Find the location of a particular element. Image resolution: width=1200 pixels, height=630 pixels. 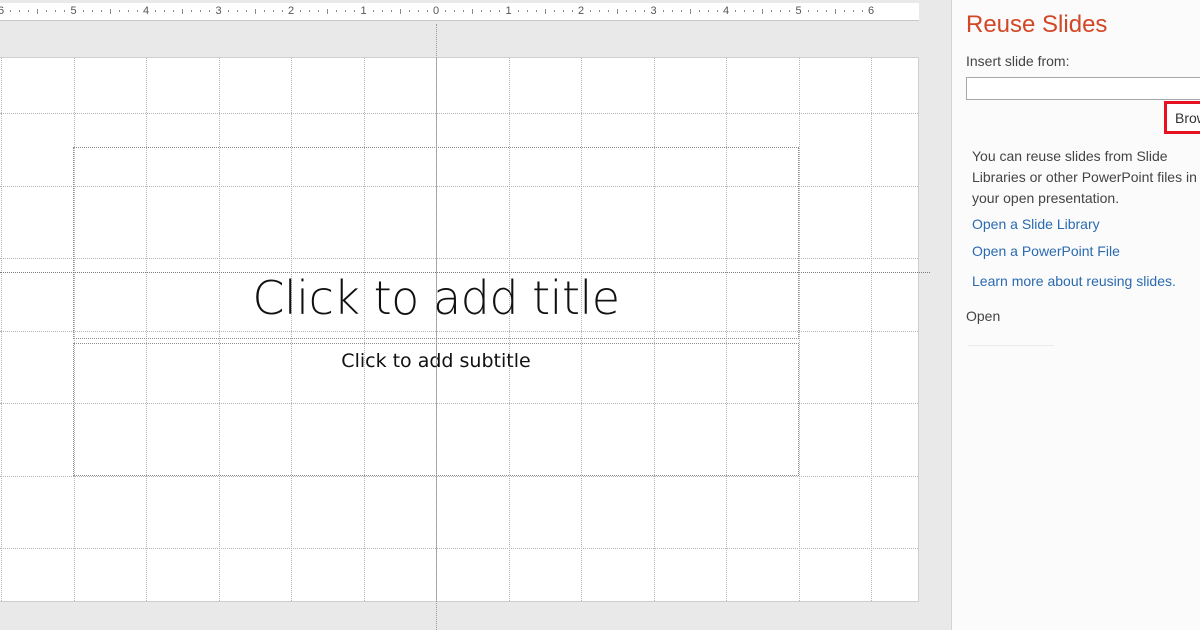

learn-more-link: Learn more about reusing slides. is located at coordinates (1074, 281).